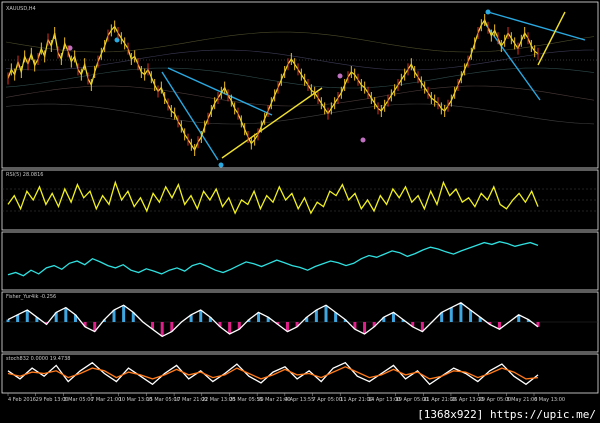 The height and width of the screenshot is (423, 600). Describe the element at coordinates (24, 175) in the screenshot. I see `panel-label-rsi: RSI(5) 28.0816` at that location.